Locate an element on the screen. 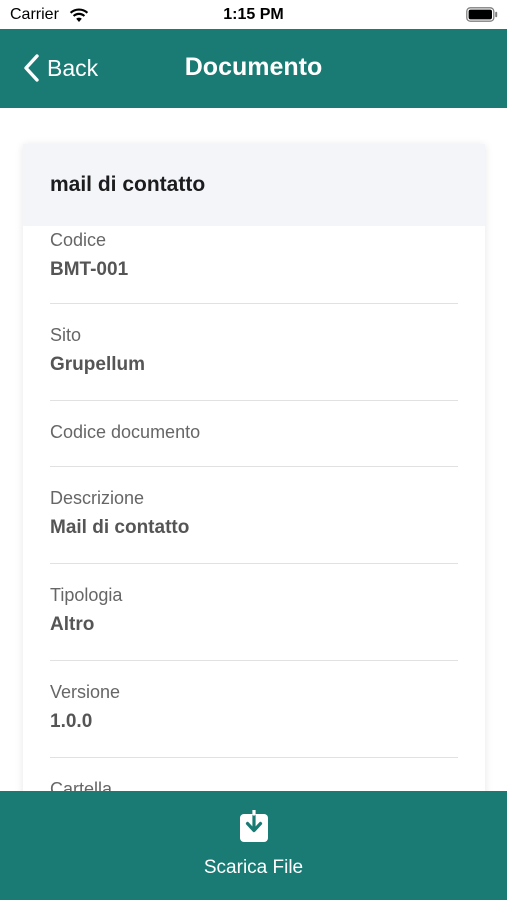  status-bar: Carrier 1:15 PM is located at coordinates (253, 14).